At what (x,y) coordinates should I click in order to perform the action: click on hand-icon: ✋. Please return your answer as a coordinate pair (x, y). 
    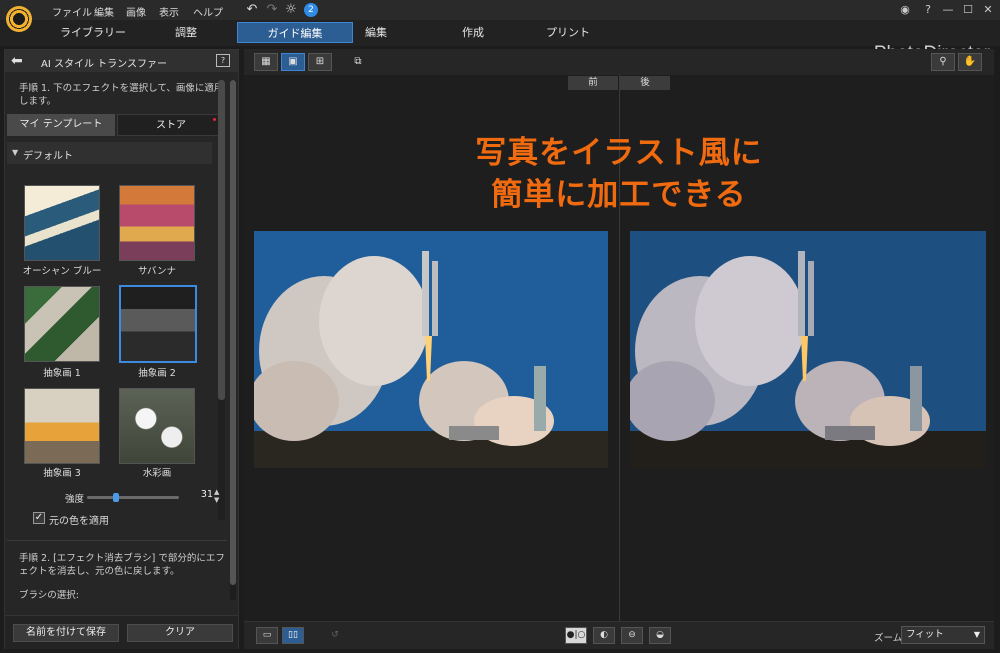
    Looking at the image, I should click on (970, 62).